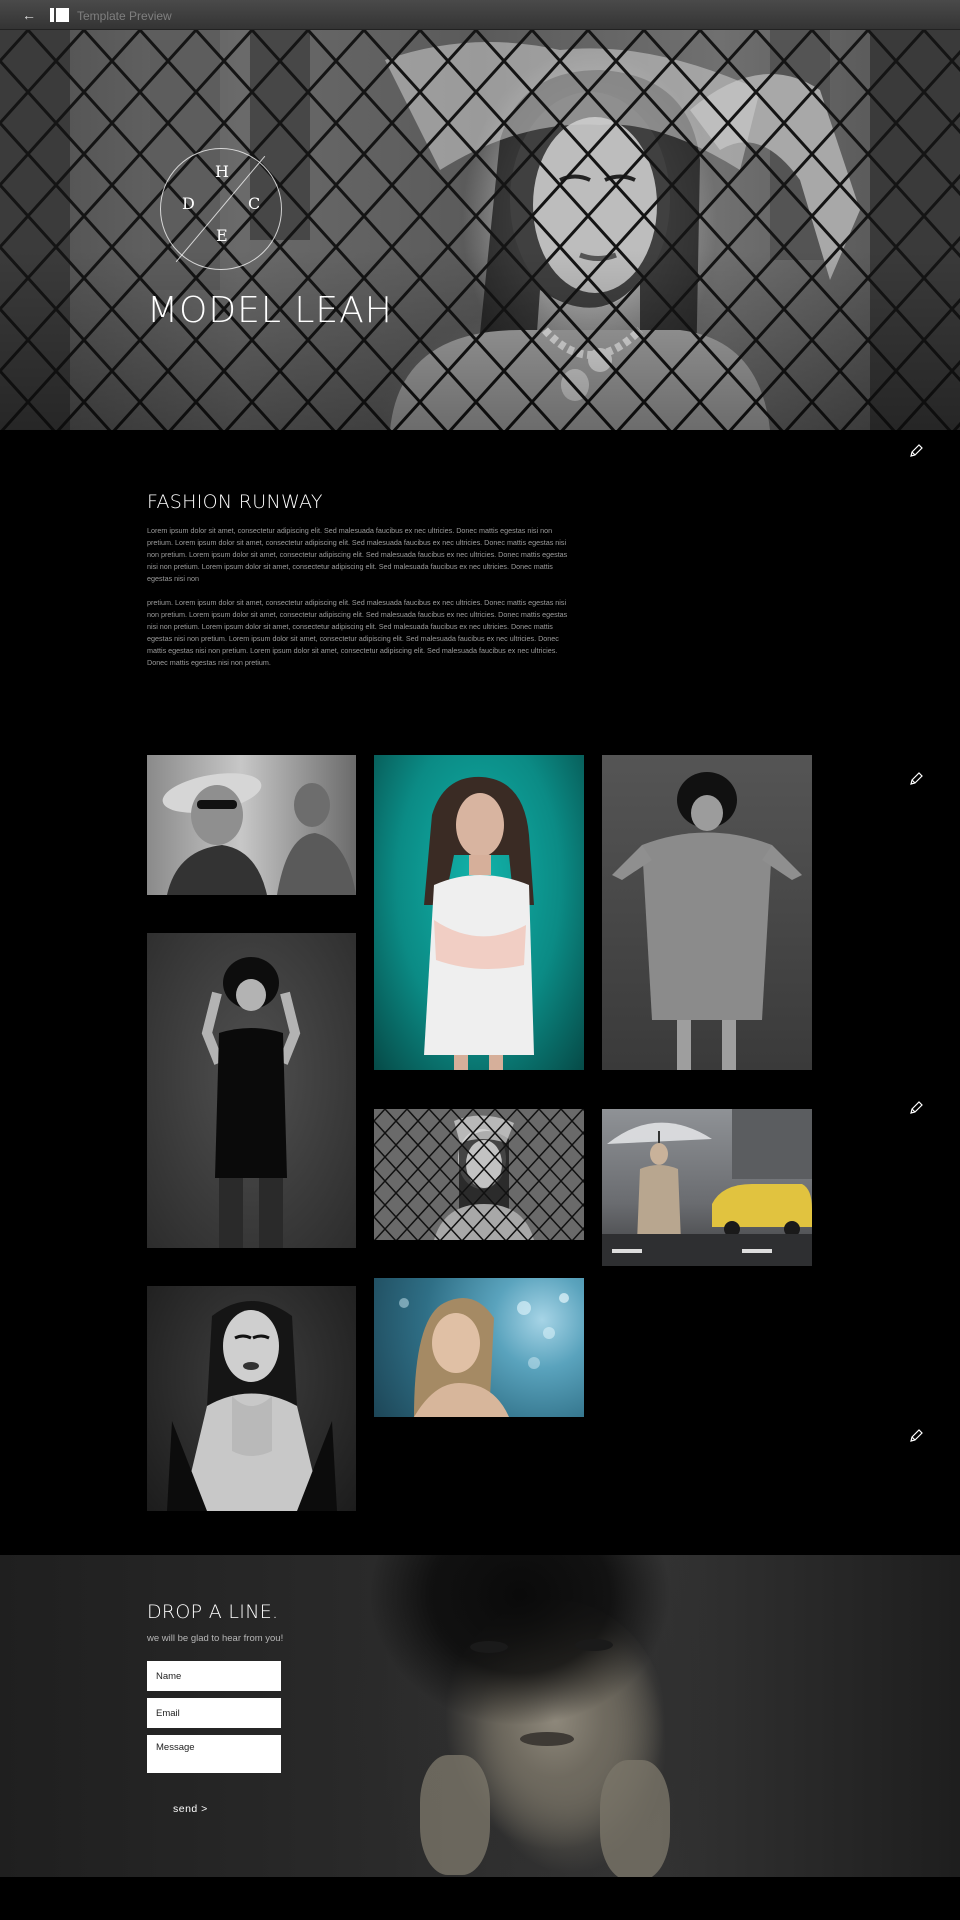 The height and width of the screenshot is (1920, 960). I want to click on email-field, so click(214, 1713).